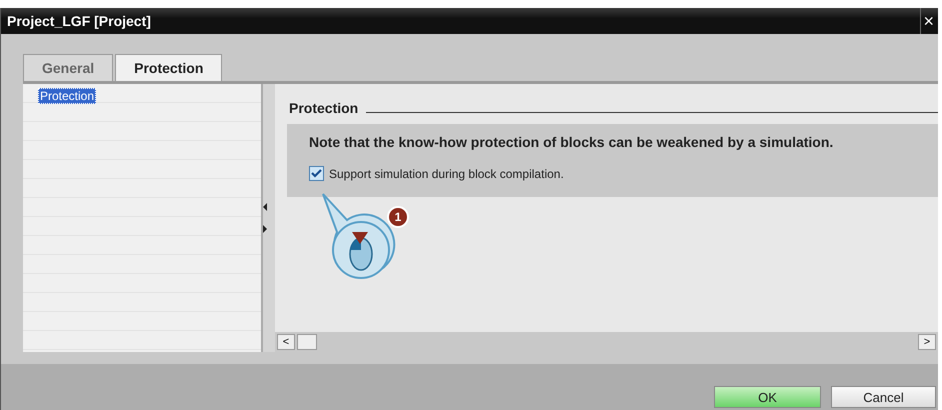 The height and width of the screenshot is (410, 942). What do you see at coordinates (398, 217) in the screenshot?
I see `step-badge: 1` at bounding box center [398, 217].